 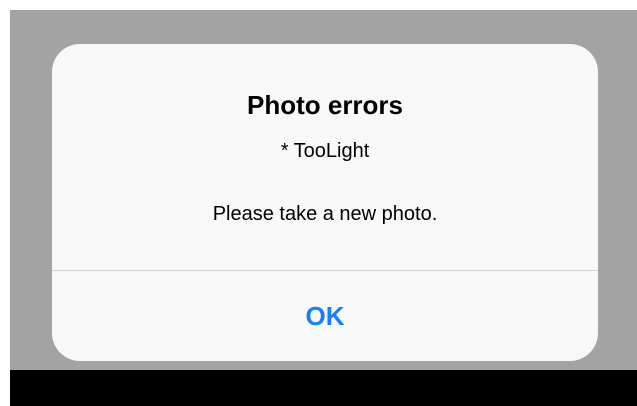 What do you see at coordinates (325, 105) in the screenshot?
I see `alert-title: Photo errors` at bounding box center [325, 105].